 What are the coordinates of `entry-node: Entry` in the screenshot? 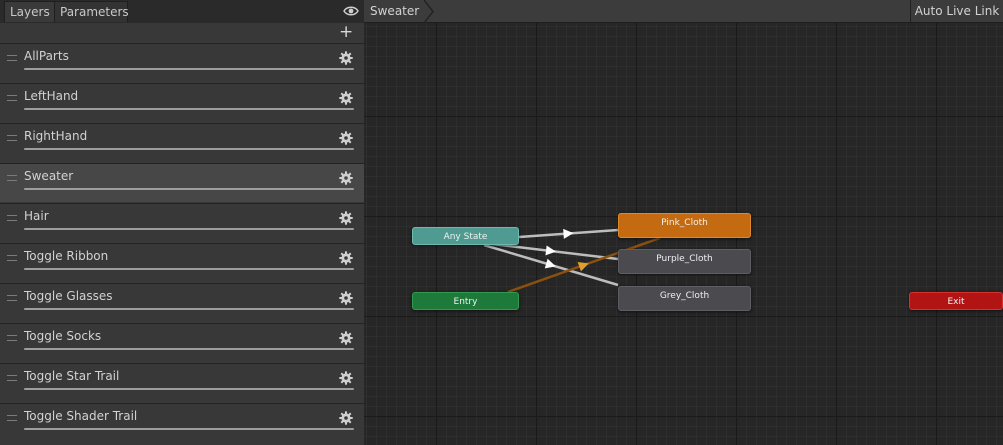 It's located at (465, 301).